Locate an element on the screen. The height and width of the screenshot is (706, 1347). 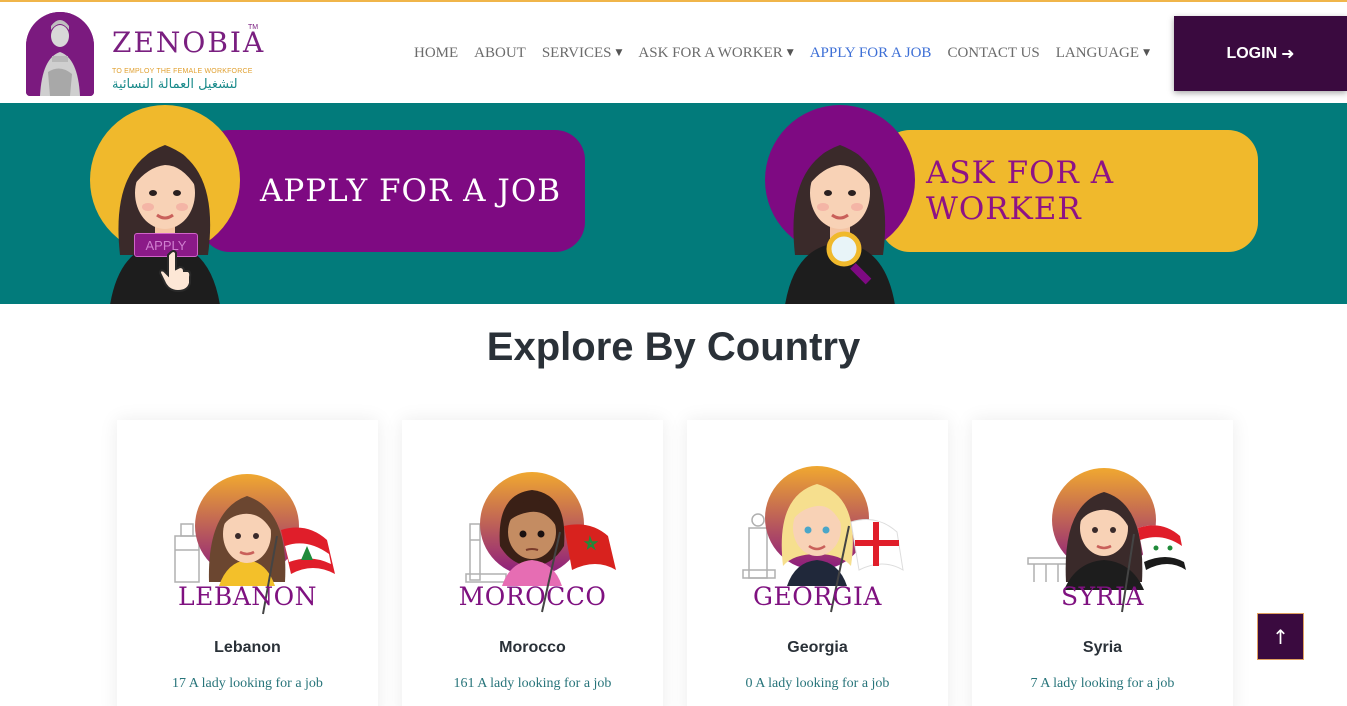
arrow-up-icon: ↑ is located at coordinates (1280, 636).